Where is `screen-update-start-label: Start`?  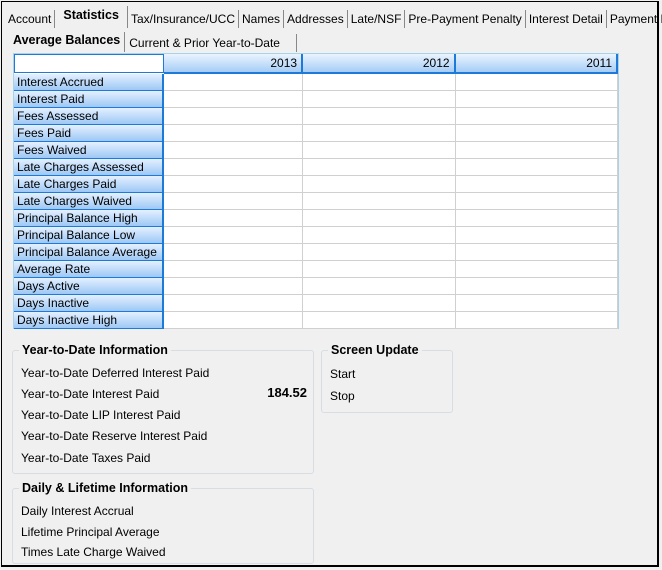
screen-update-start-label: Start is located at coordinates (343, 374).